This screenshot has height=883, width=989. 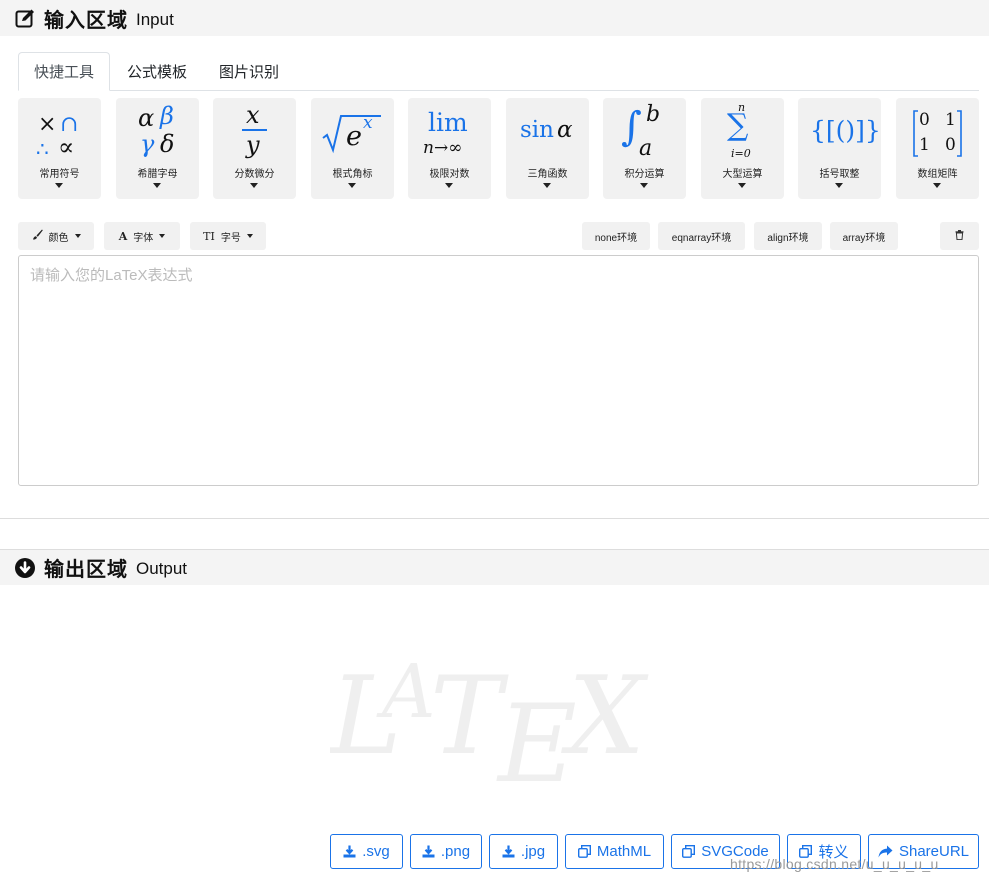 What do you see at coordinates (25, 18) in the screenshot?
I see `edit-icon` at bounding box center [25, 18].